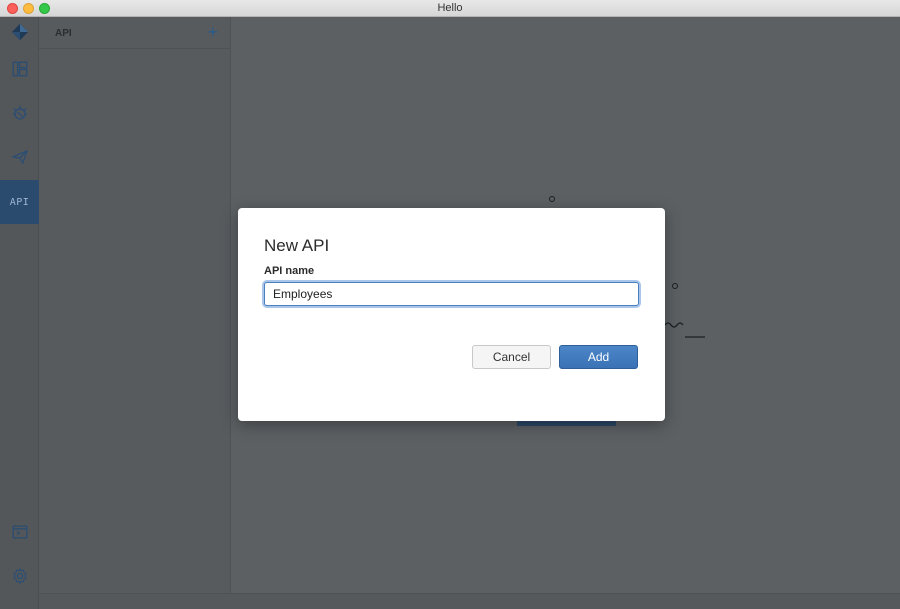 The height and width of the screenshot is (609, 900). I want to click on api-name-input, so click(451, 294).